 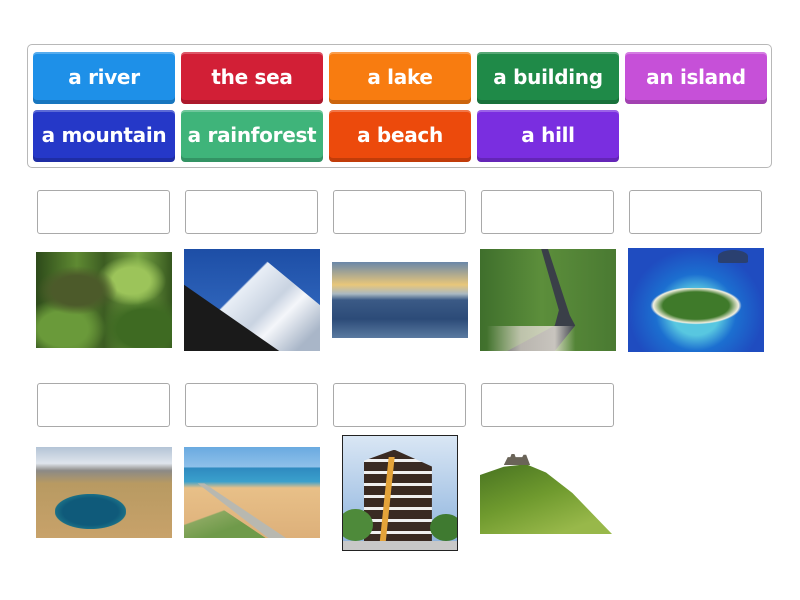 I want to click on chip-a-river: a river, so click(x=104, y=78).